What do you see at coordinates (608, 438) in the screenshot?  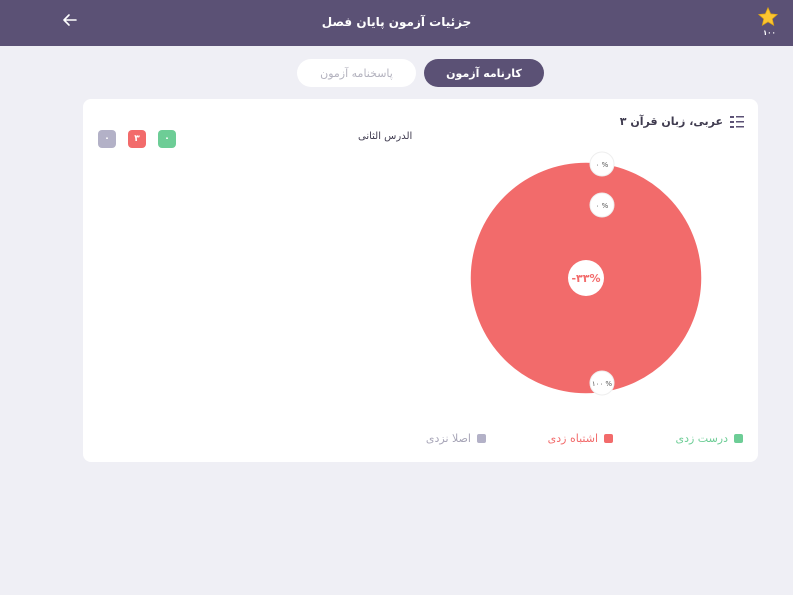 I see `legend-wrong-swatch` at bounding box center [608, 438].